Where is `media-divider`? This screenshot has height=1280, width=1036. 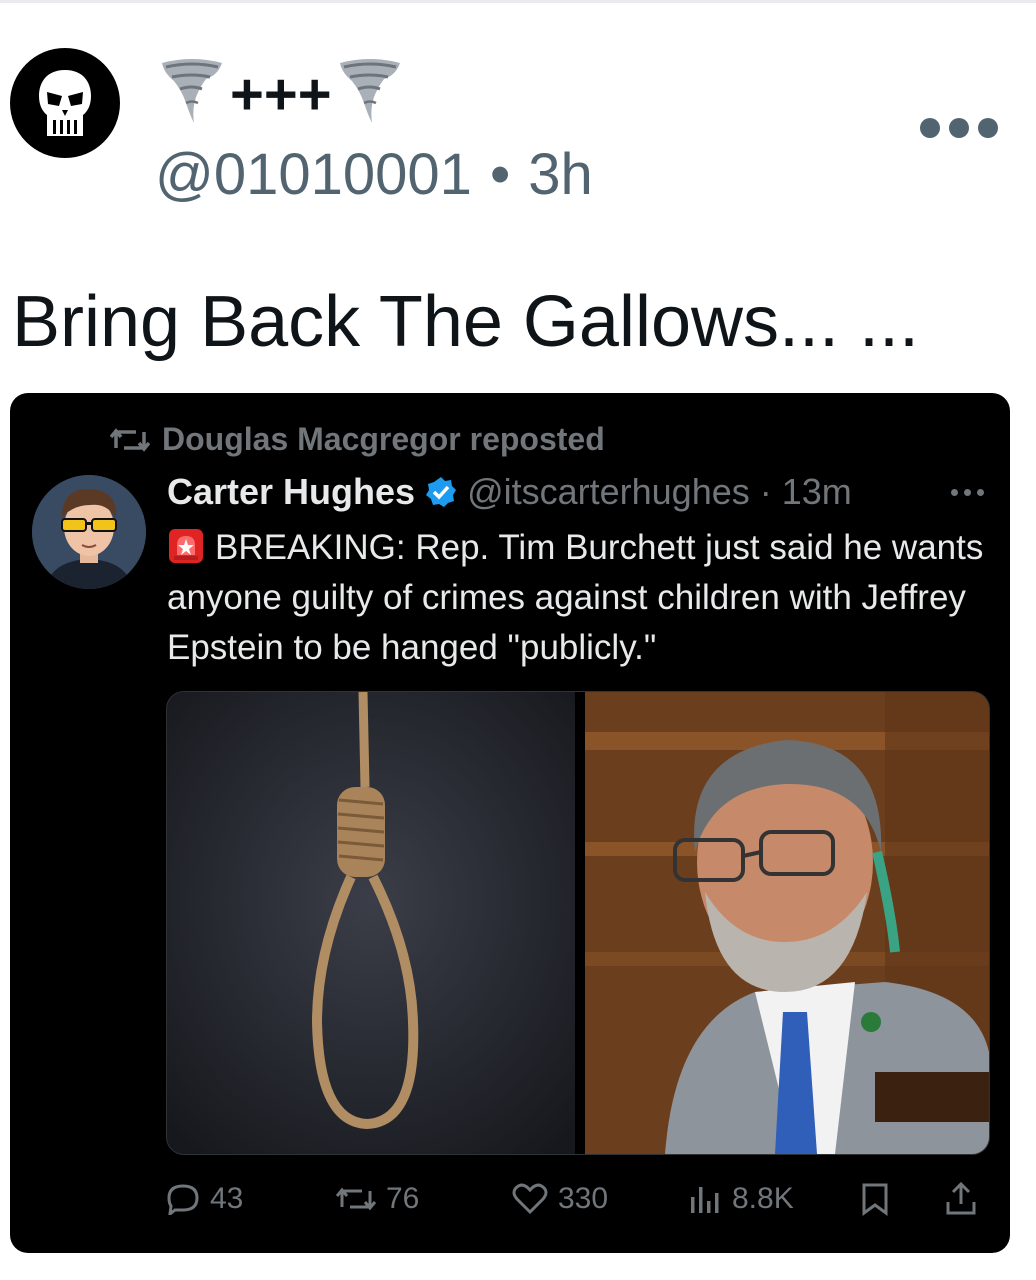
media-divider is located at coordinates (580, 923).